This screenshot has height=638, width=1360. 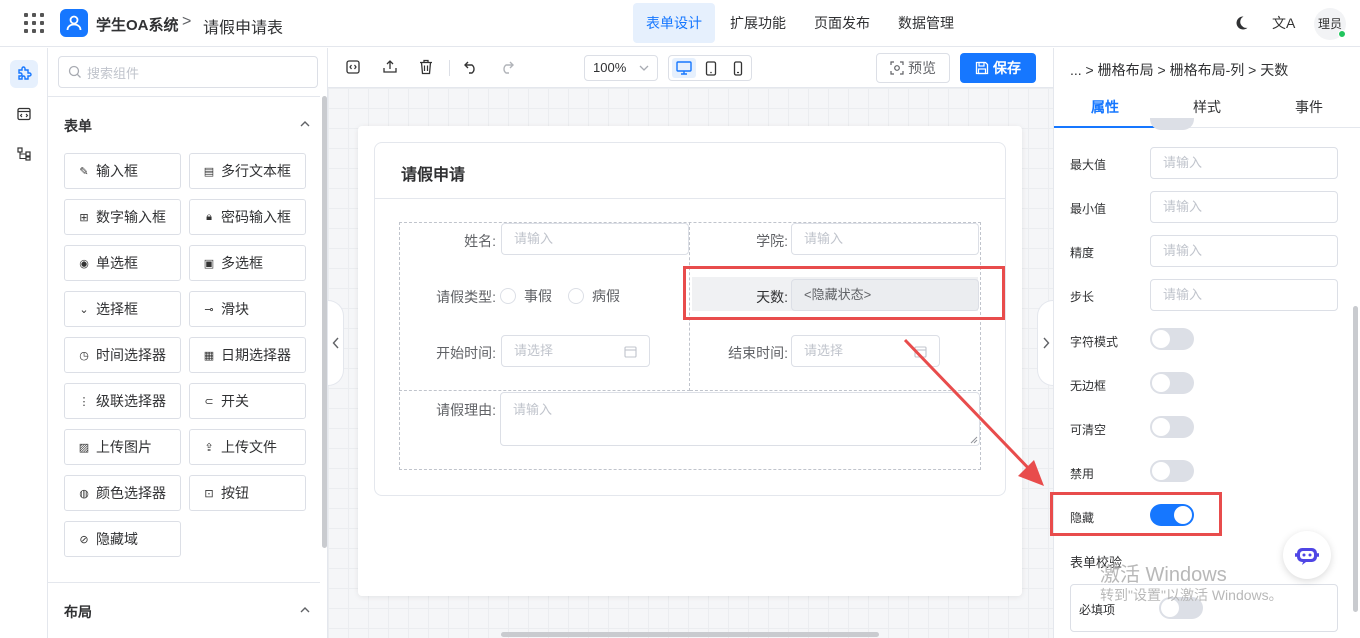 I want to click on collapse-left-handle, so click(x=336, y=343).